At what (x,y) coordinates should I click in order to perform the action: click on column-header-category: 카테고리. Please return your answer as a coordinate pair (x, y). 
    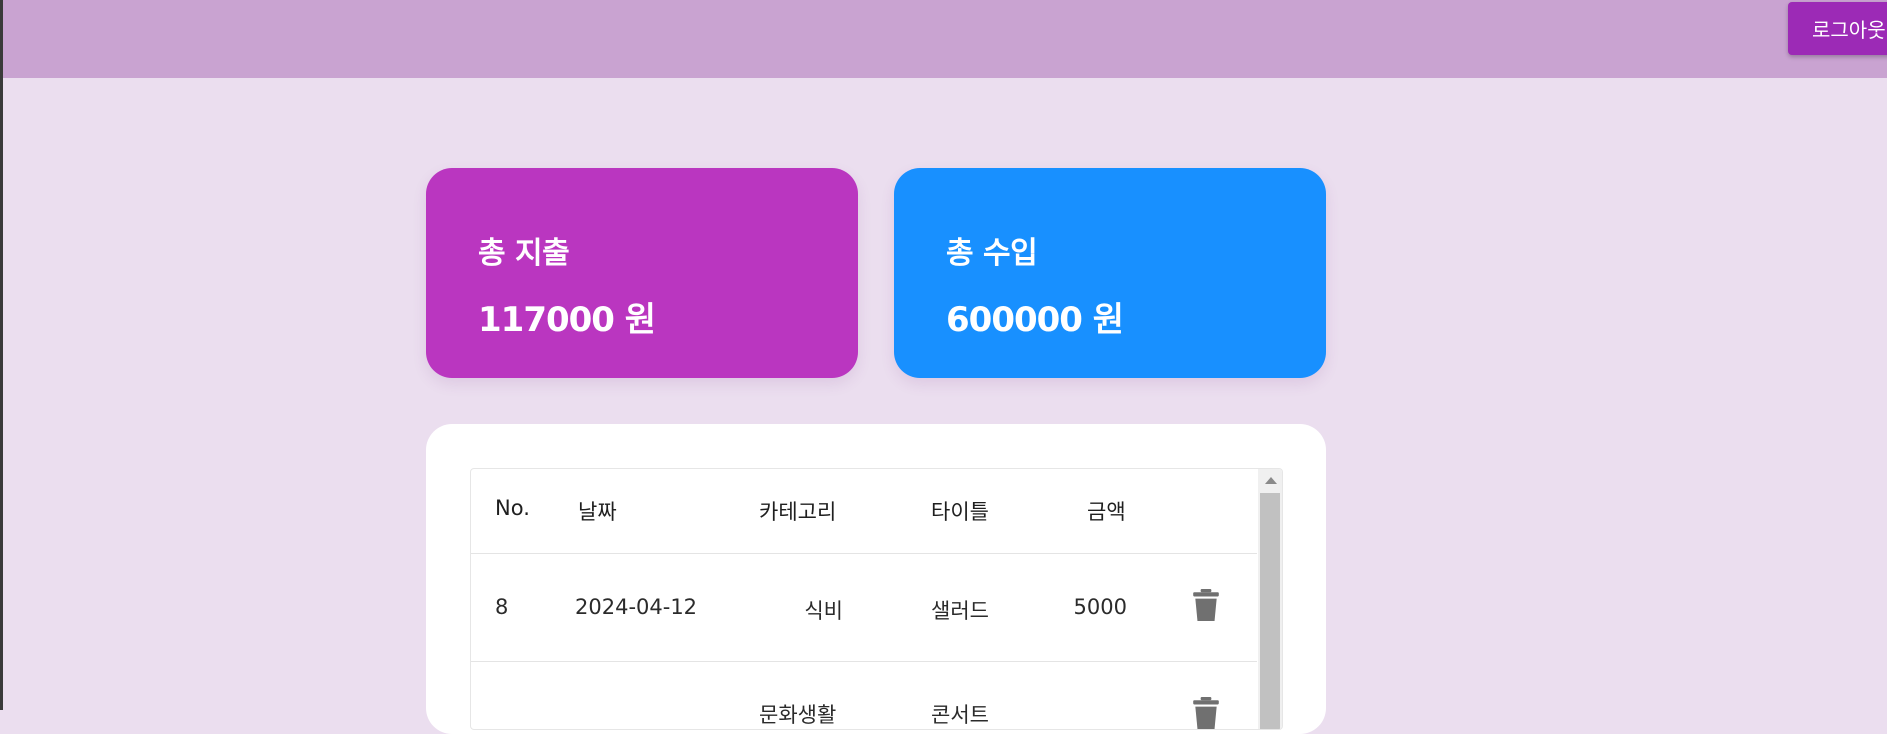
    Looking at the image, I should click on (798, 512).